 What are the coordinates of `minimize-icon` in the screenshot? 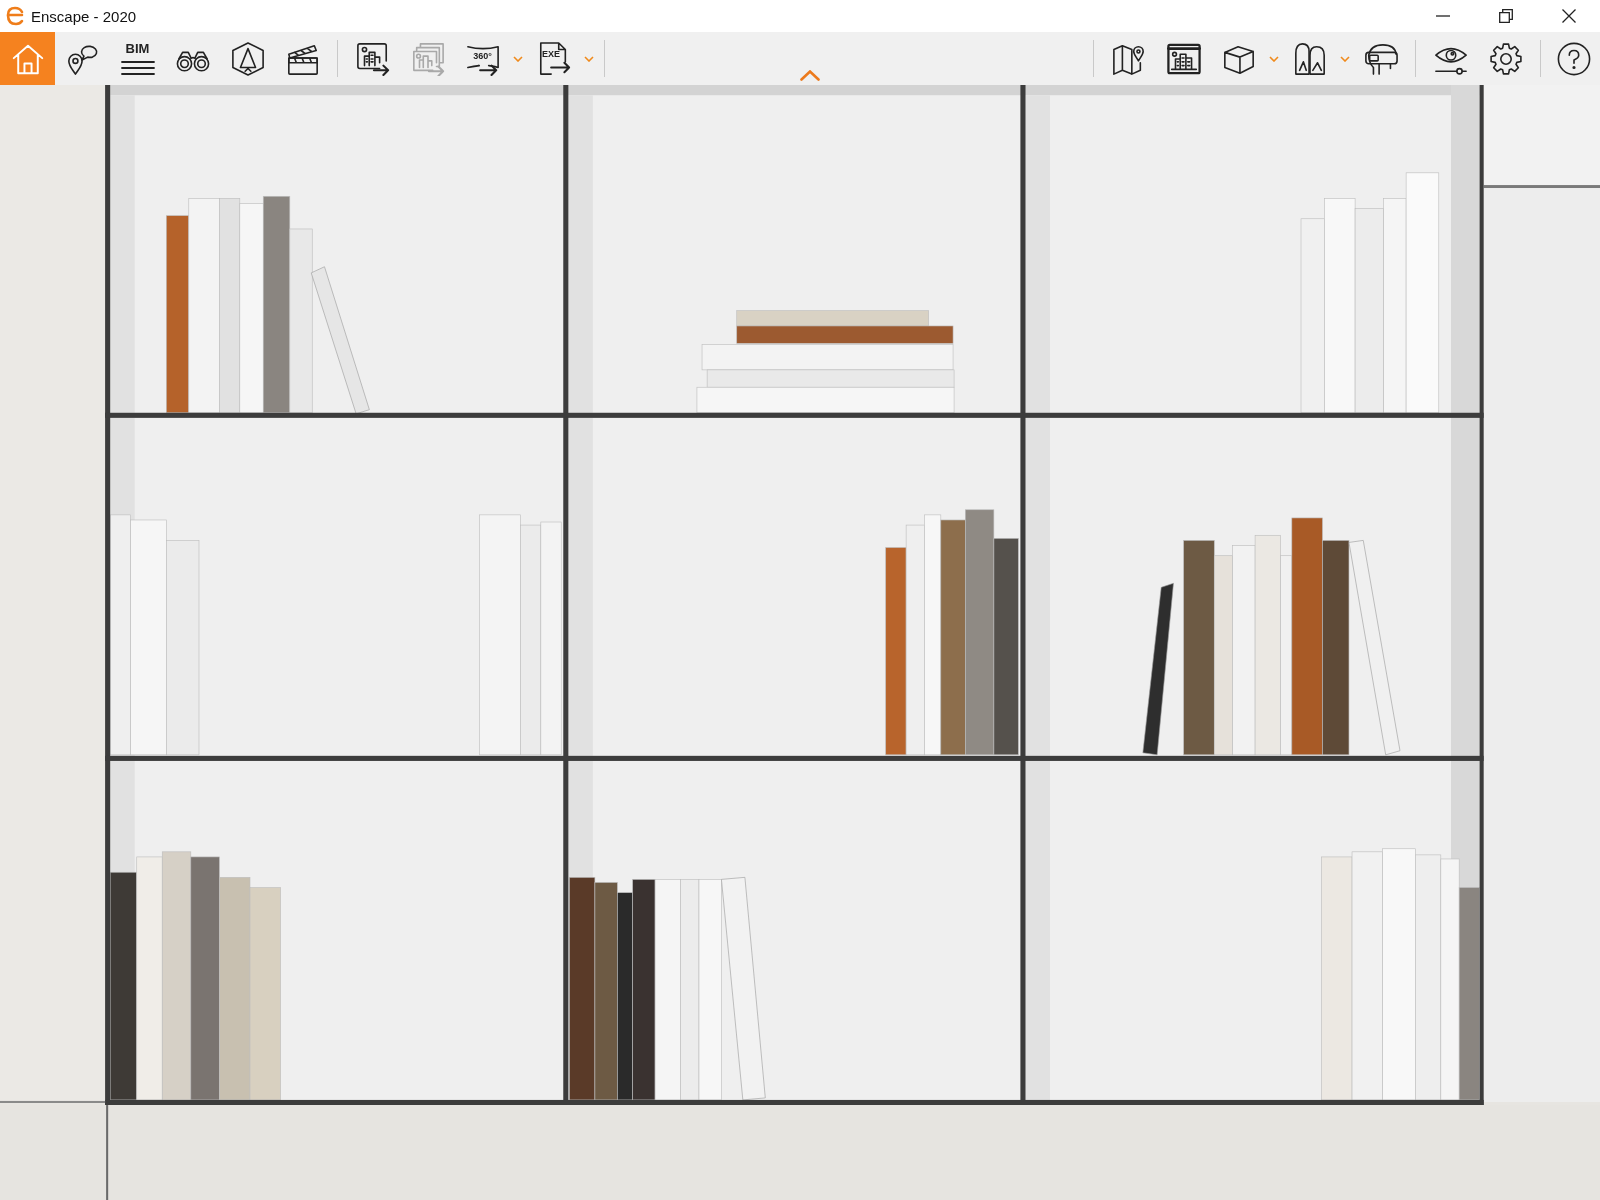 It's located at (1442, 16).